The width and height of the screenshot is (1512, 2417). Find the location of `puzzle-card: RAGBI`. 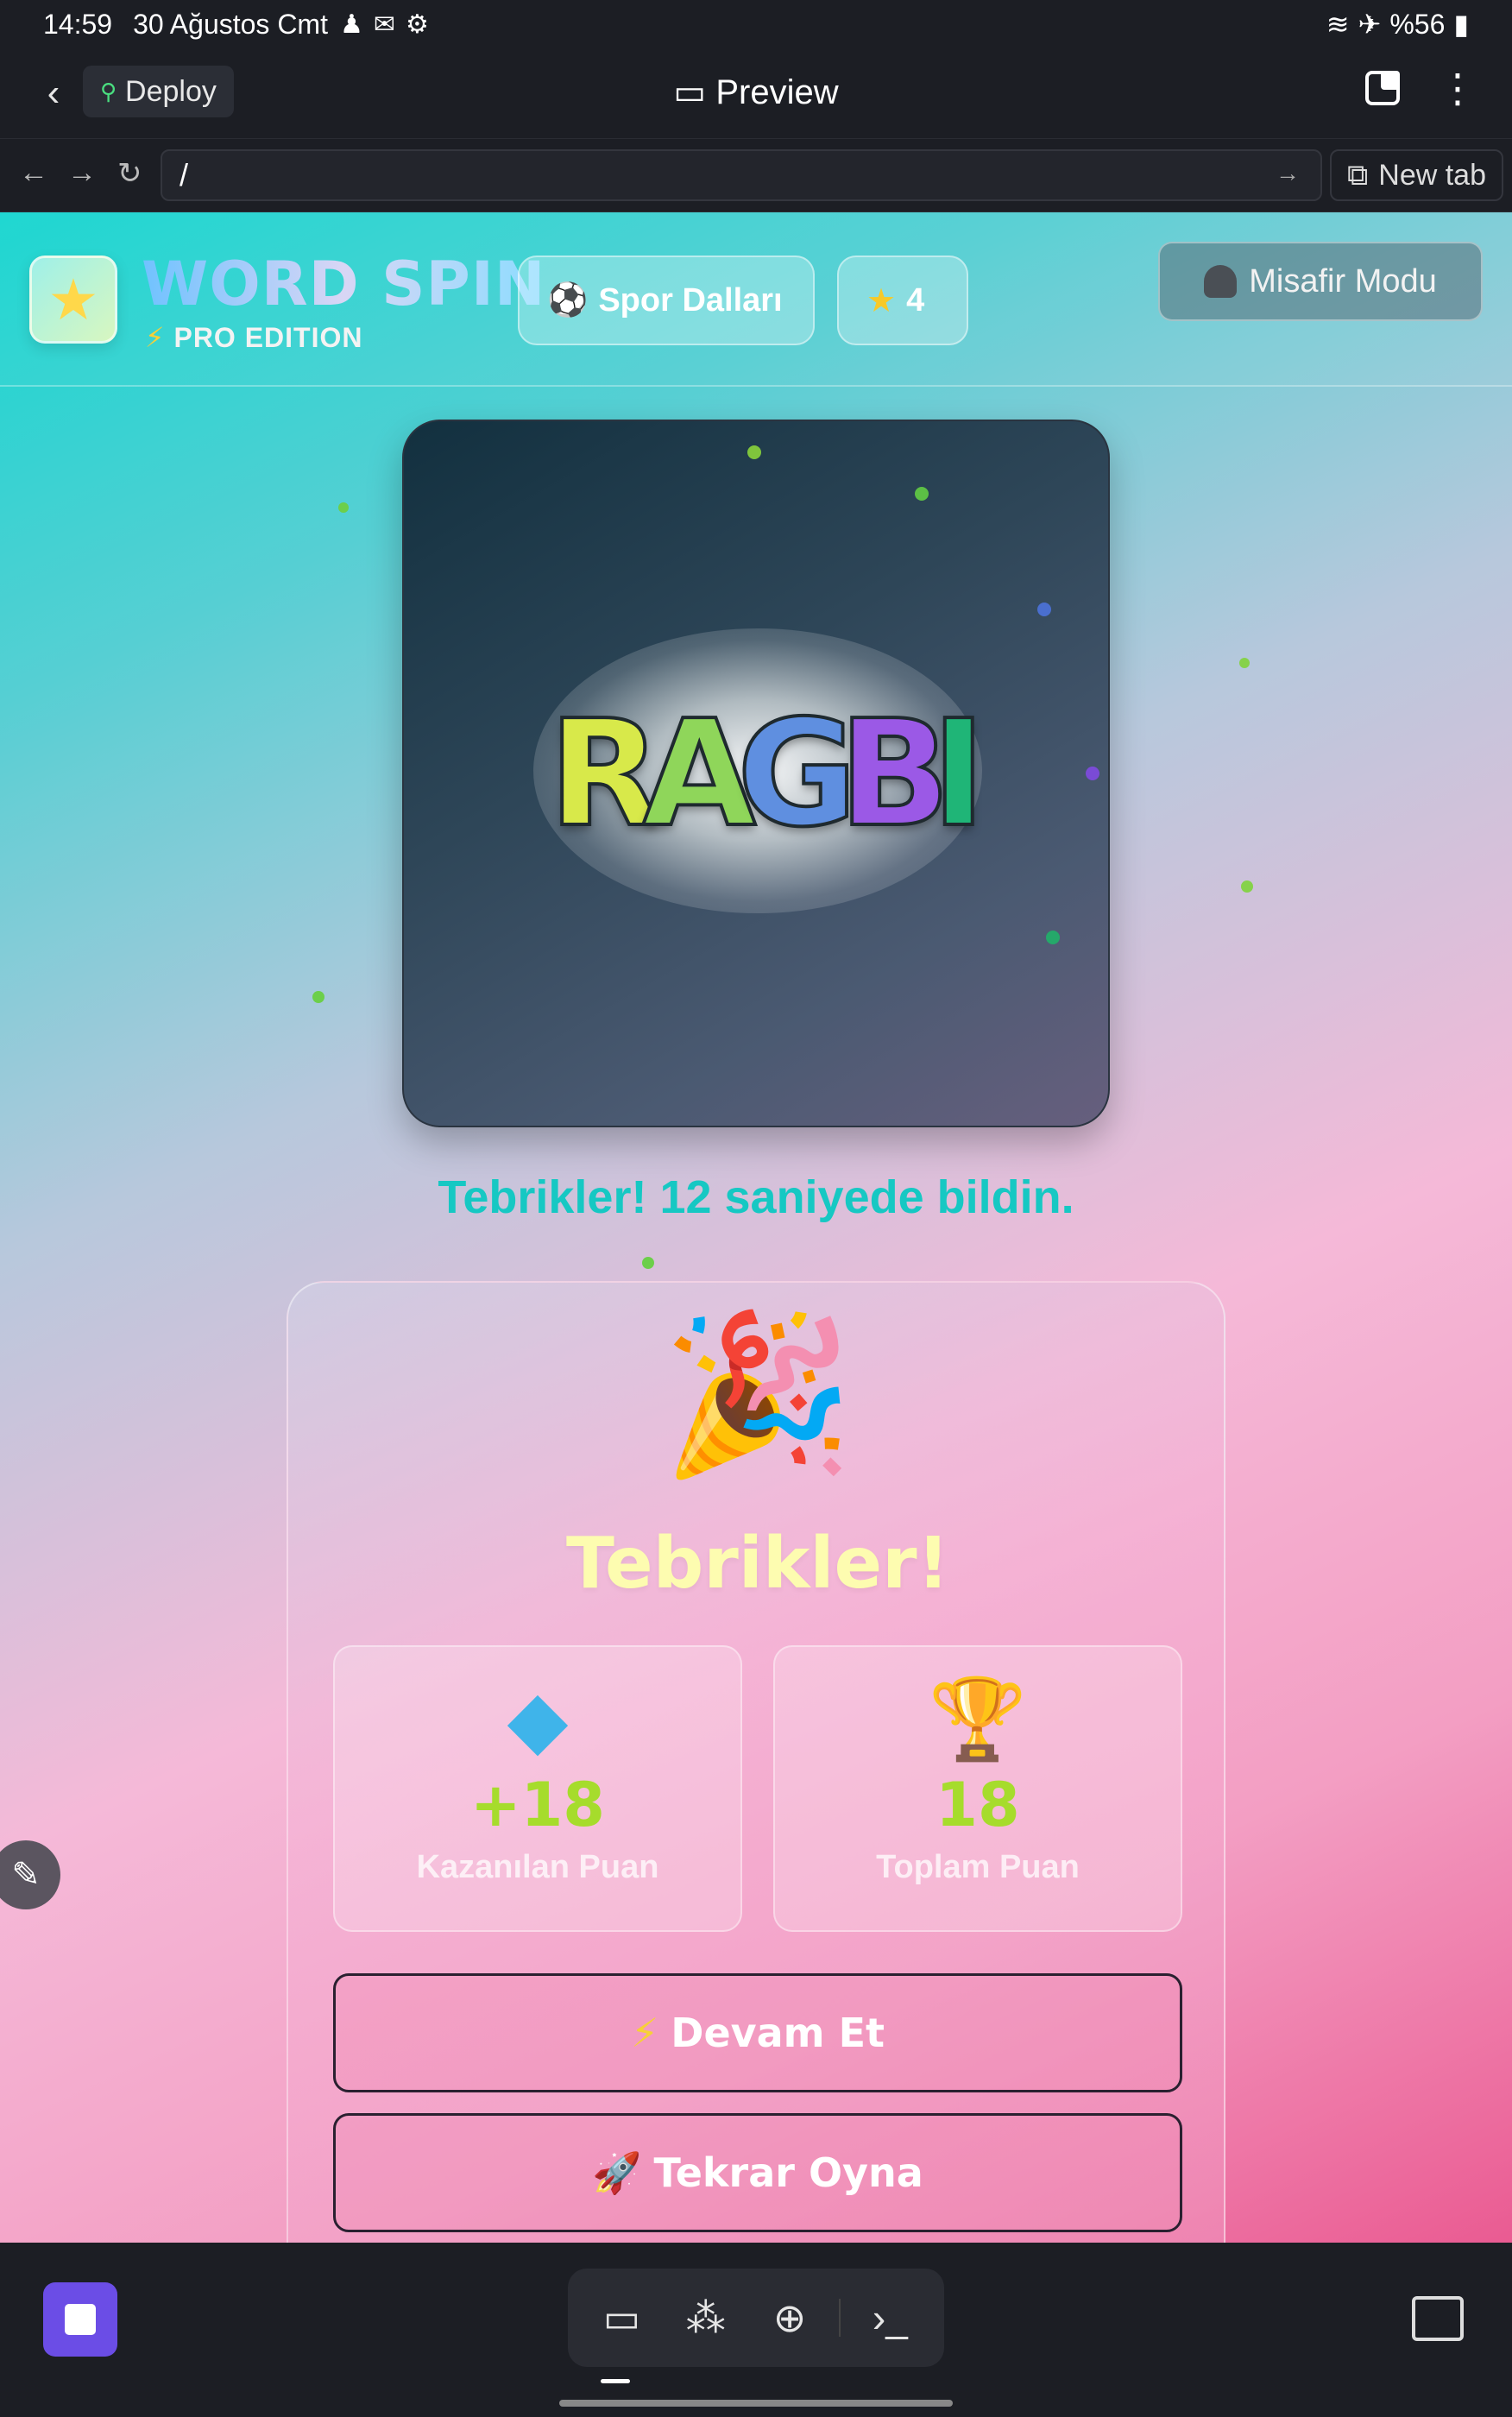

puzzle-card: RAGBI is located at coordinates (756, 773).